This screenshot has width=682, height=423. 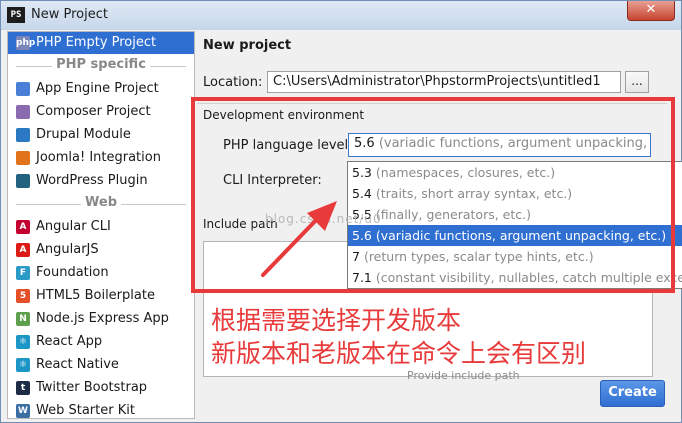 I want to click on option-version: 7.1, so click(x=362, y=277).